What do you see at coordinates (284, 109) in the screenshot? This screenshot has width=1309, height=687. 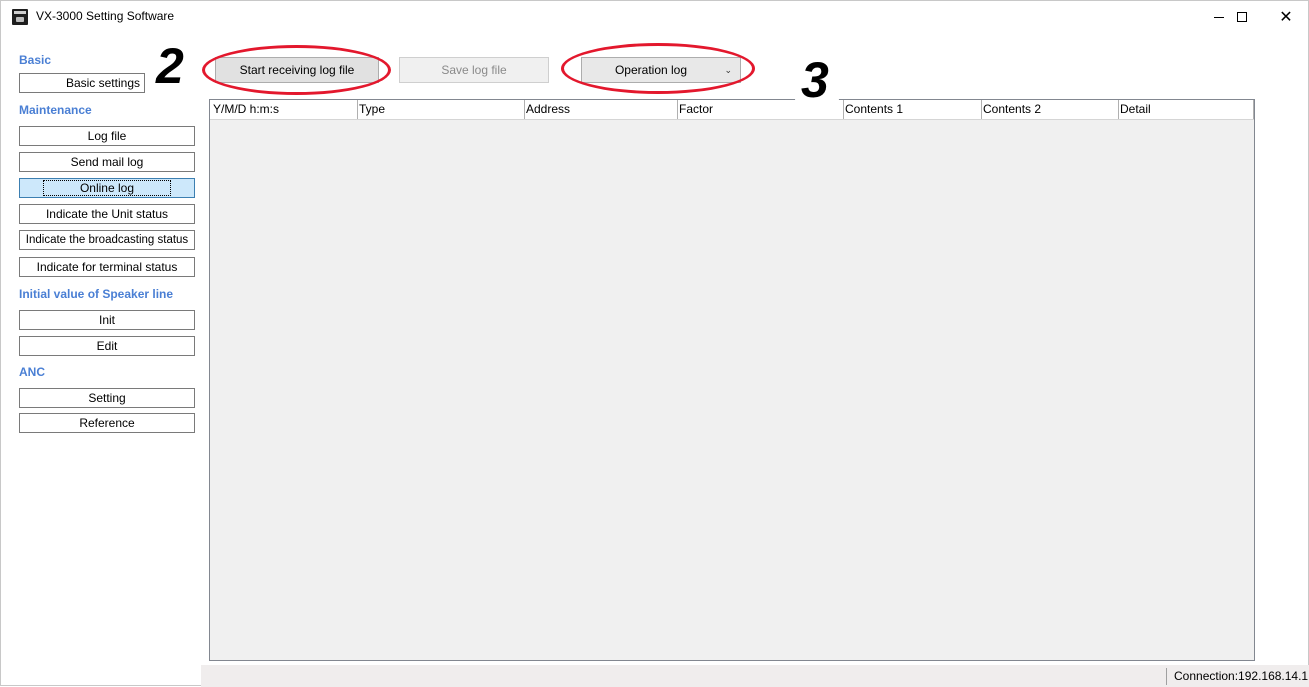 I see `column-header-datetime: Y/M/D h:m:s` at bounding box center [284, 109].